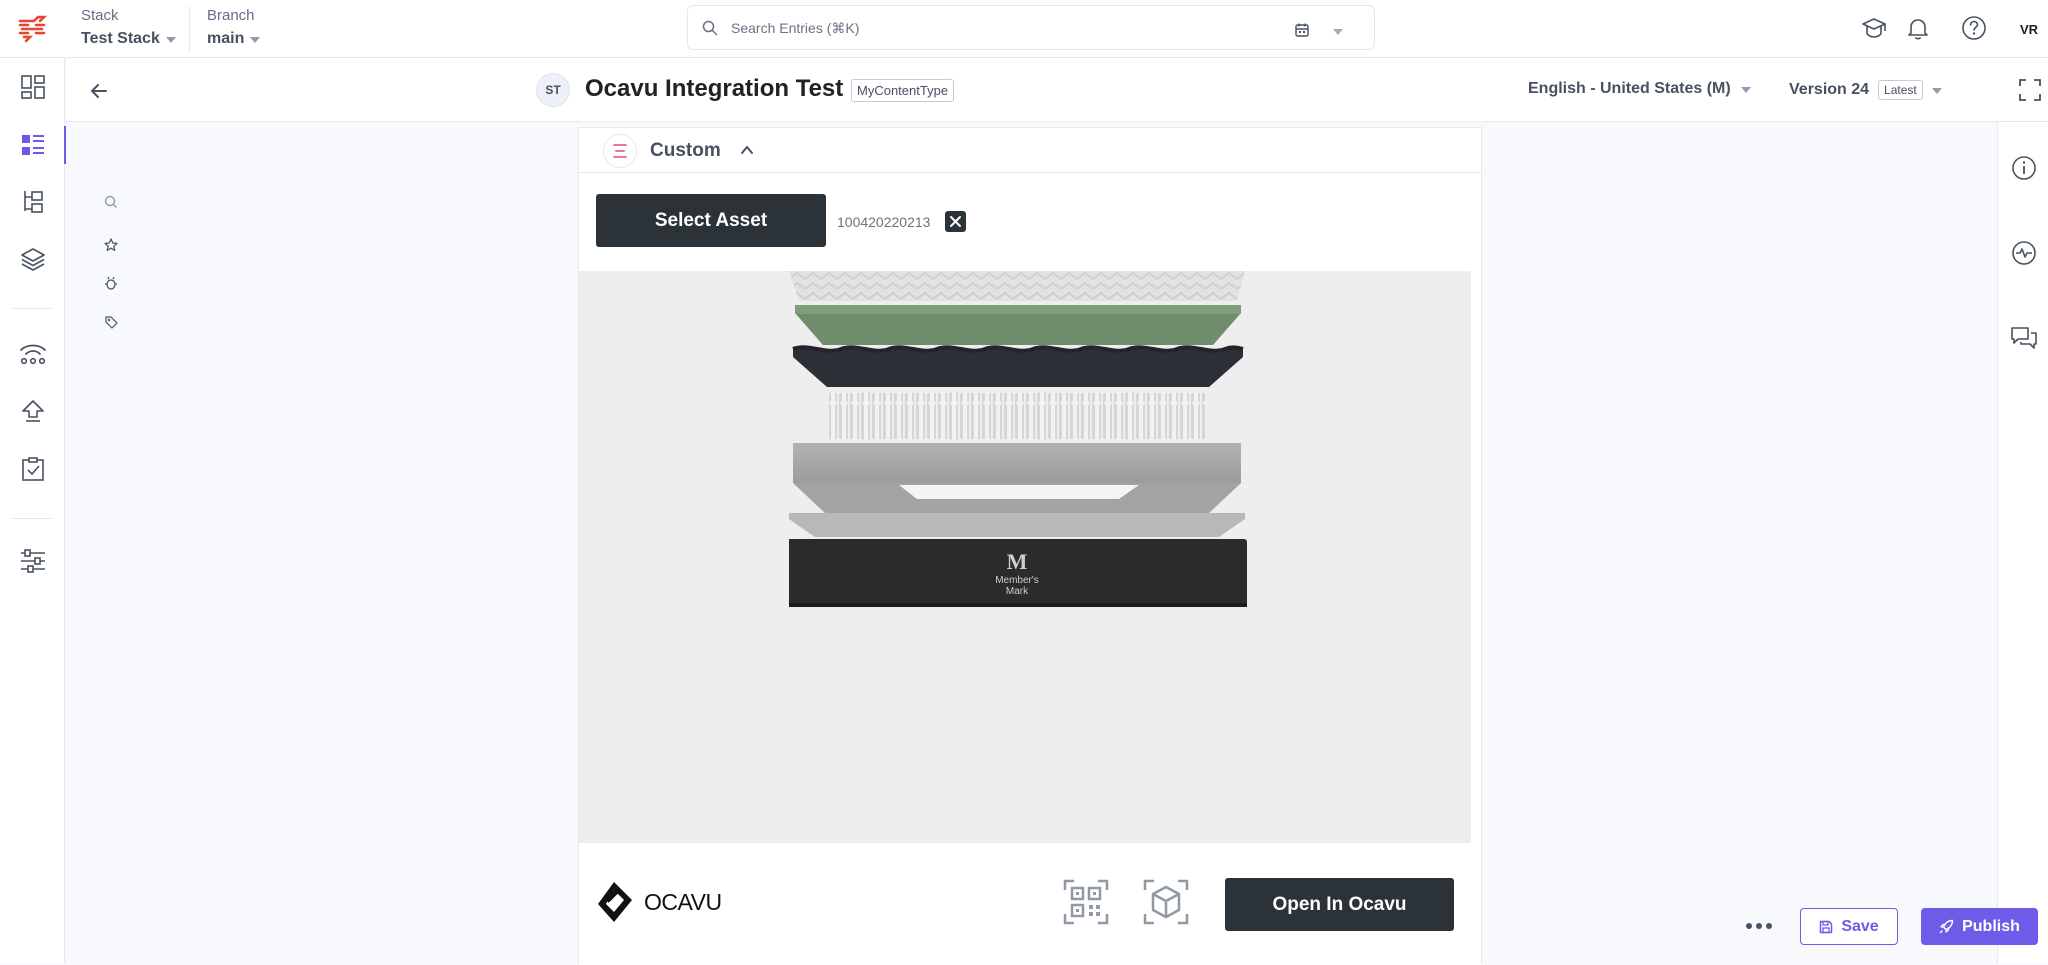 The image size is (2048, 965). I want to click on ar-view-button, so click(1166, 902).